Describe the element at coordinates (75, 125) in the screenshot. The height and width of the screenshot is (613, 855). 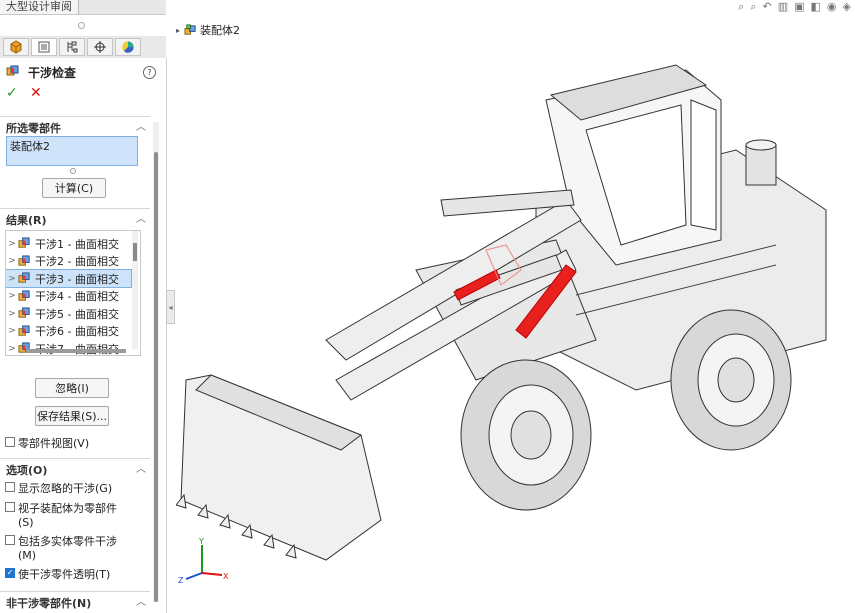
I see `selected-parts-section-header: 所选零部件 ︿` at that location.